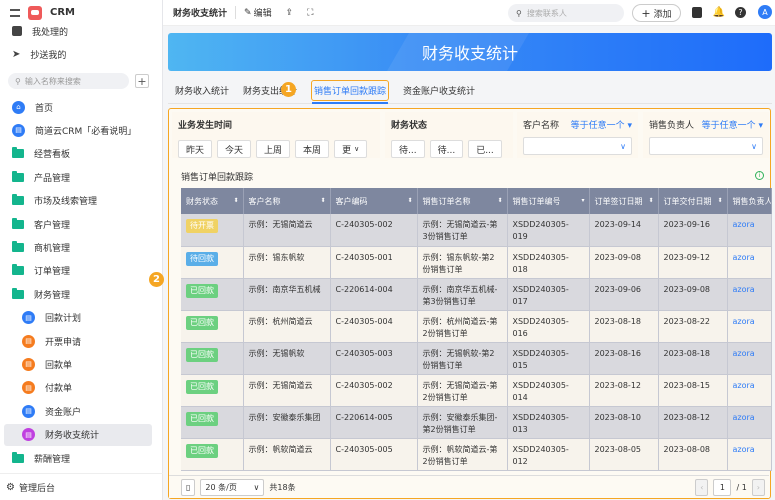 This screenshot has width=775, height=500. Describe the element at coordinates (765, 12) in the screenshot. I see `avatar: A` at that location.